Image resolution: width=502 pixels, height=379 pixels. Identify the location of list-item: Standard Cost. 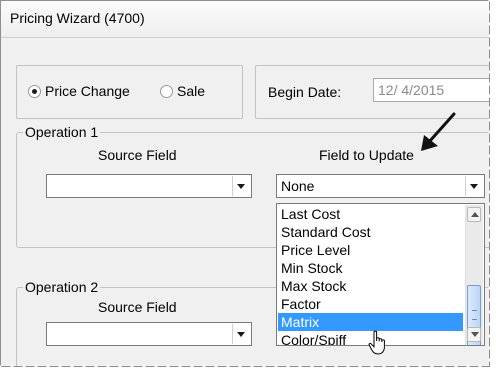
(370, 232).